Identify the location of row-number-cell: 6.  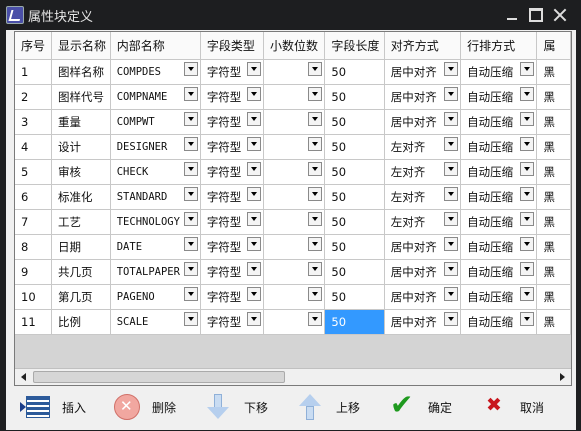
(34, 197).